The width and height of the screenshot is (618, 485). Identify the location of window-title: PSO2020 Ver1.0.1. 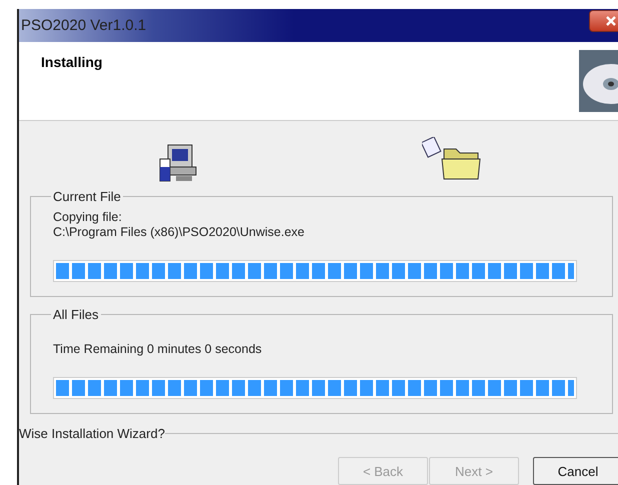
(83, 25).